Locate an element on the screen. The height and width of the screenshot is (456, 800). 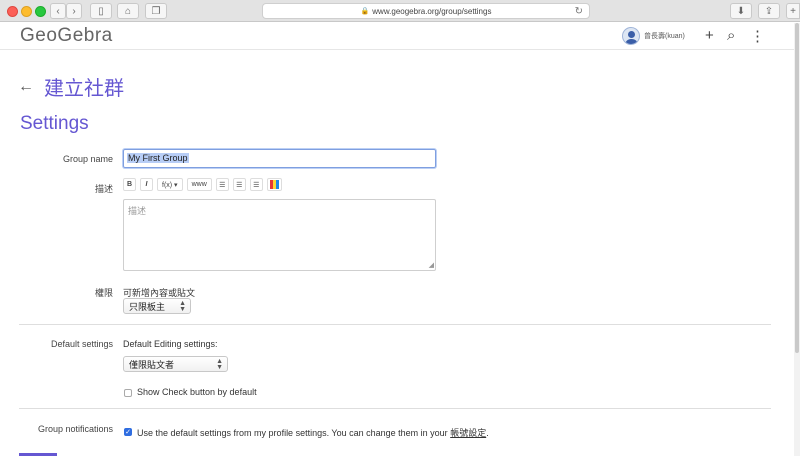
chevron-right-icon: › is located at coordinates (74, 11).